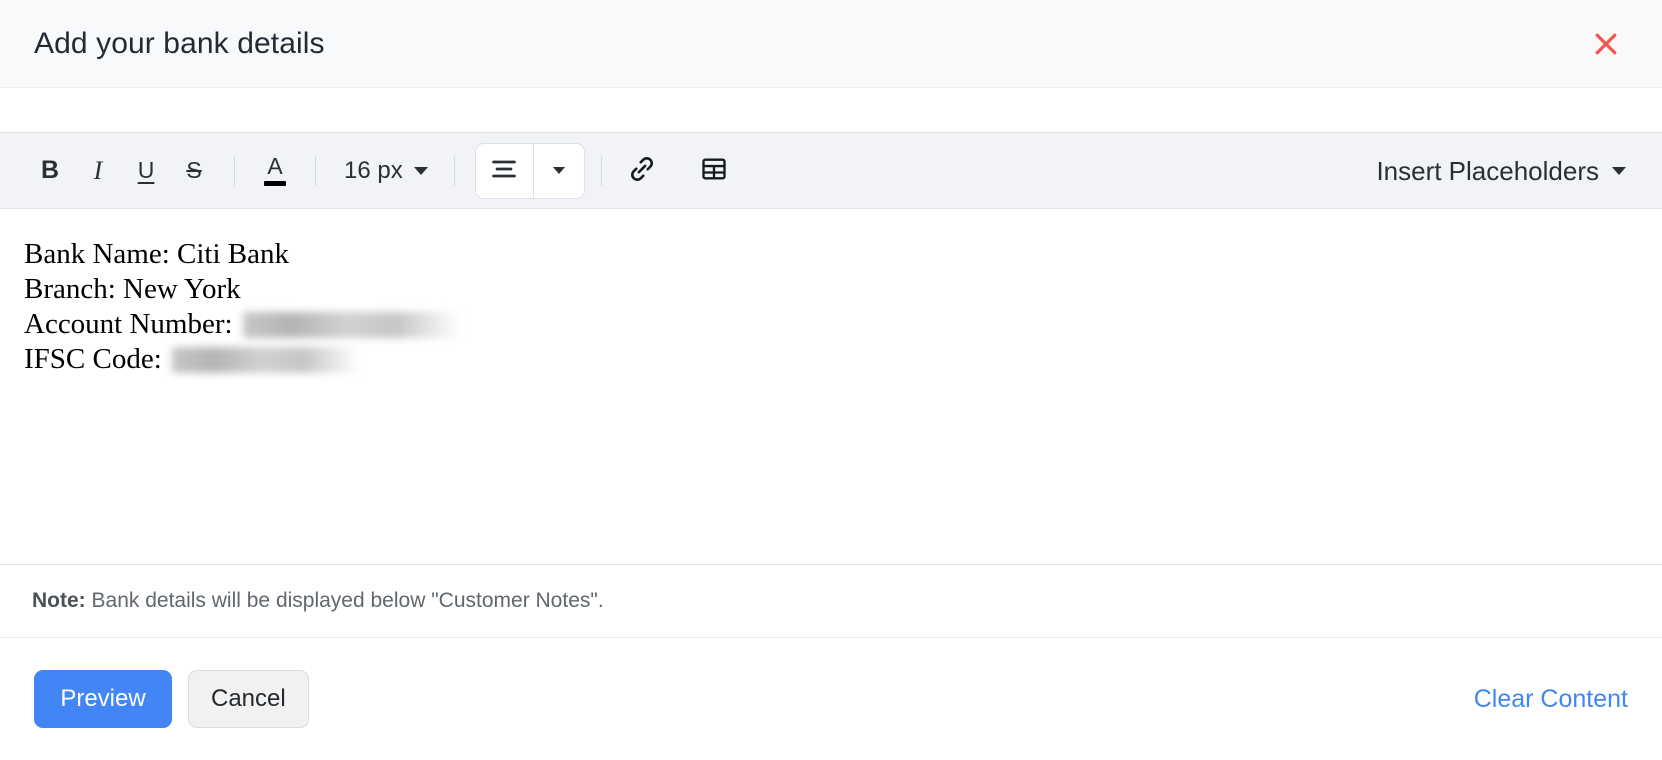  I want to click on bold-button: B, so click(50, 171).